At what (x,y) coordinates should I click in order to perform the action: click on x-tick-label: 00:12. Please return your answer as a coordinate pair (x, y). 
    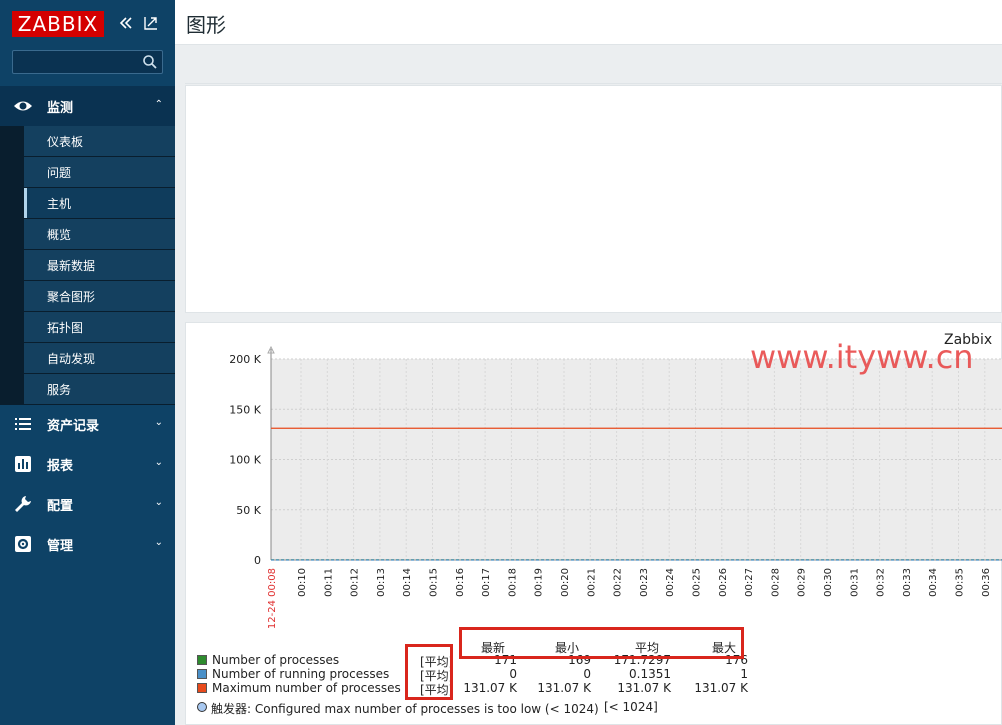
    Looking at the image, I should click on (355, 582).